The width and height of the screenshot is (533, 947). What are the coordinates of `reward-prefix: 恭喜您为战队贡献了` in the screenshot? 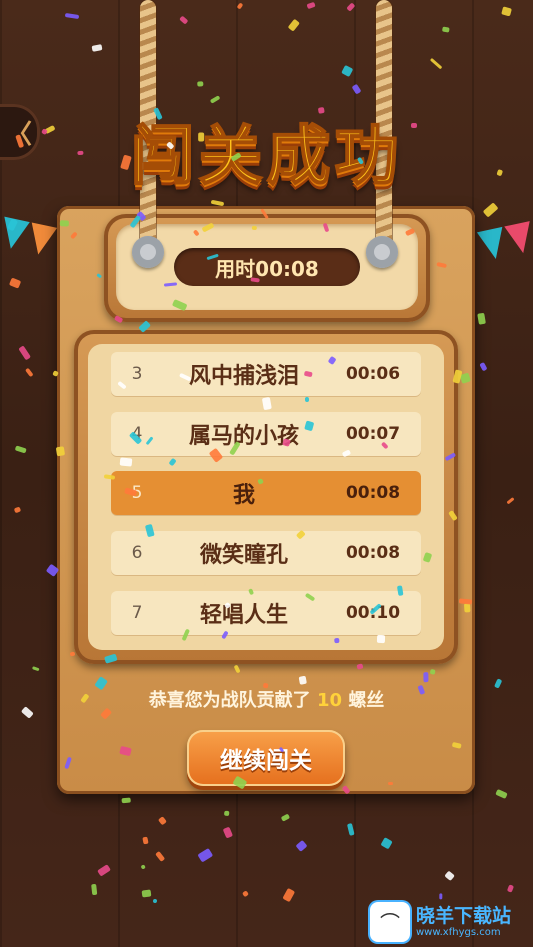 It's located at (229, 700).